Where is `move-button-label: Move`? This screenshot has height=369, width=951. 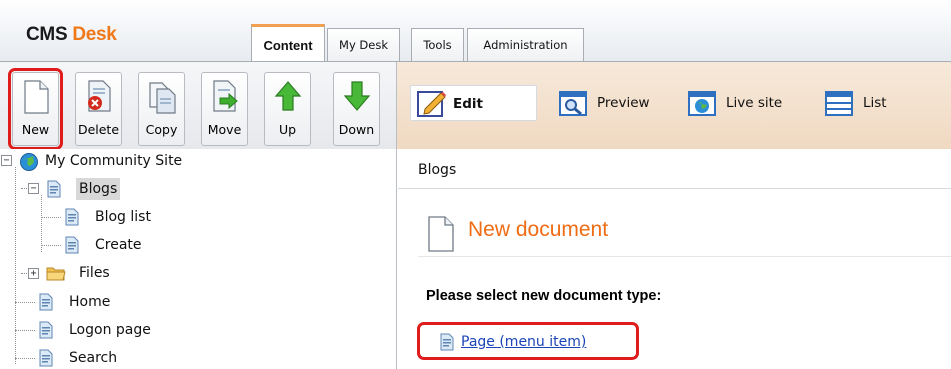
move-button-label: Move is located at coordinates (224, 129).